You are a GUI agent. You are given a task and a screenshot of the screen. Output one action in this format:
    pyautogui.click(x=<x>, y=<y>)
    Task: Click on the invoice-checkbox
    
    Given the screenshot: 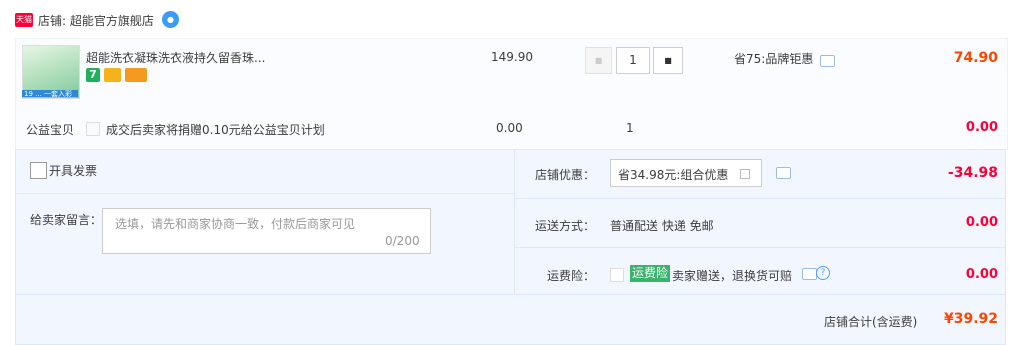 What is the action you would take?
    pyautogui.click(x=38, y=170)
    